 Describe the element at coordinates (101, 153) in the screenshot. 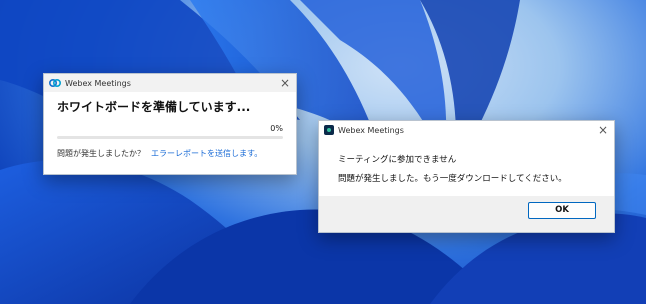

I see `problem-question-text: 問題が発生しましたか？` at that location.